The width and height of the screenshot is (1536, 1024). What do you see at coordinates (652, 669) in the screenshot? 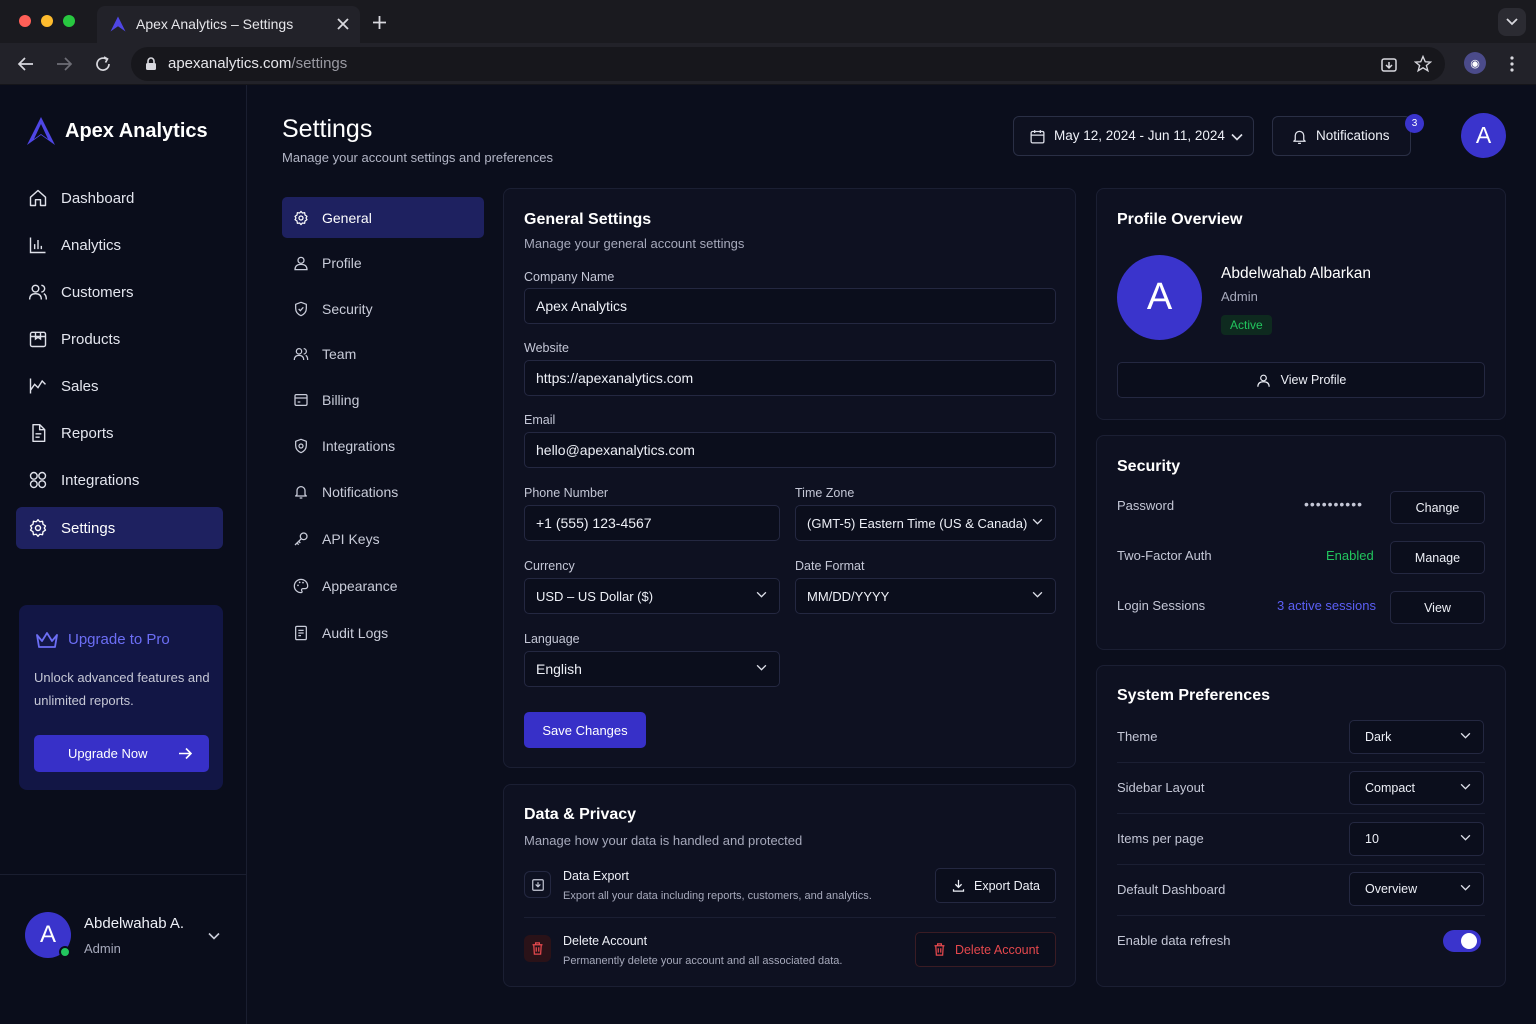
I see `language-select: English` at bounding box center [652, 669].